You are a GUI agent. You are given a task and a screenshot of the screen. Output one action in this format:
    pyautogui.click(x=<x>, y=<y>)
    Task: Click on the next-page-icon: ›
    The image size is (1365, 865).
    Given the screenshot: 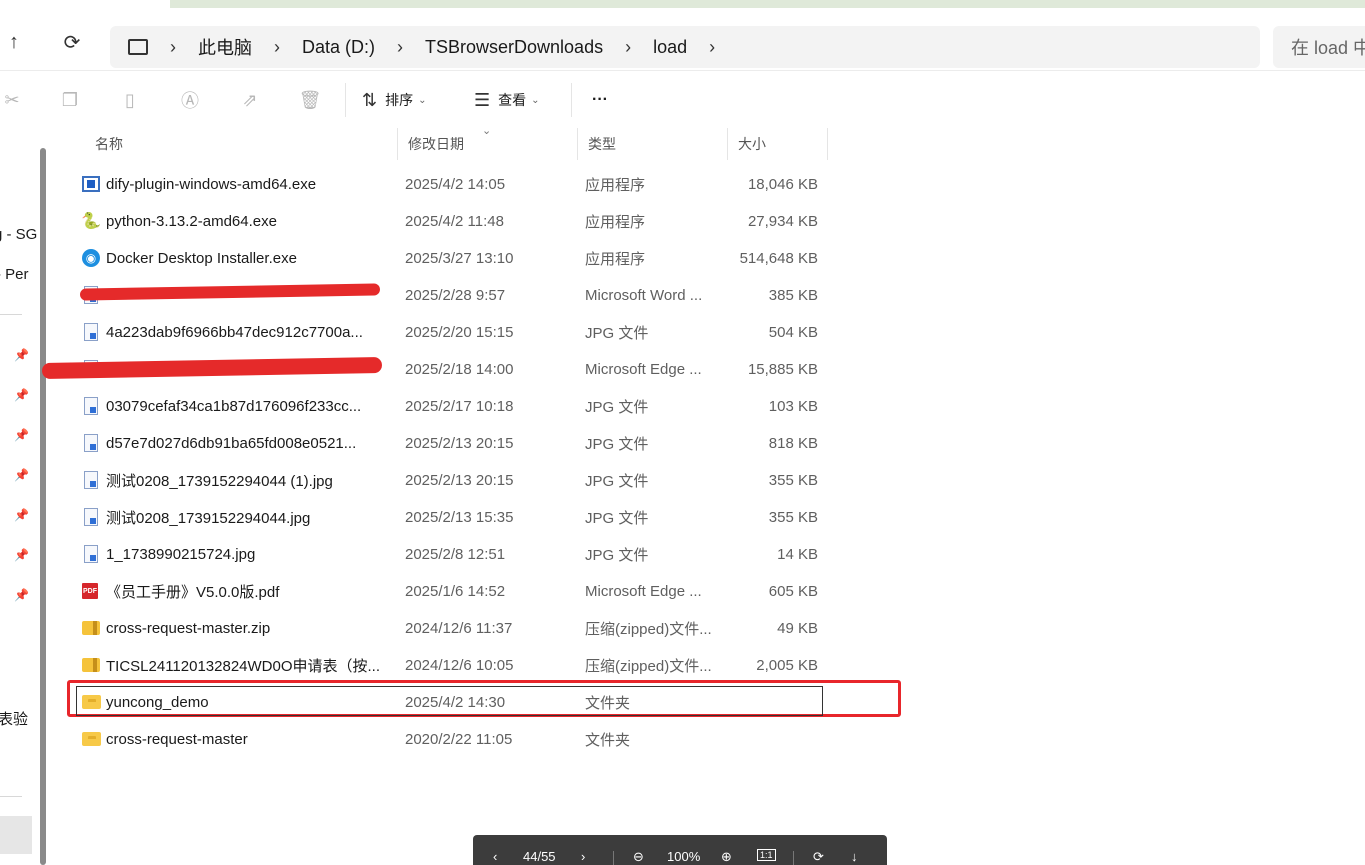 What is the action you would take?
    pyautogui.click(x=583, y=856)
    